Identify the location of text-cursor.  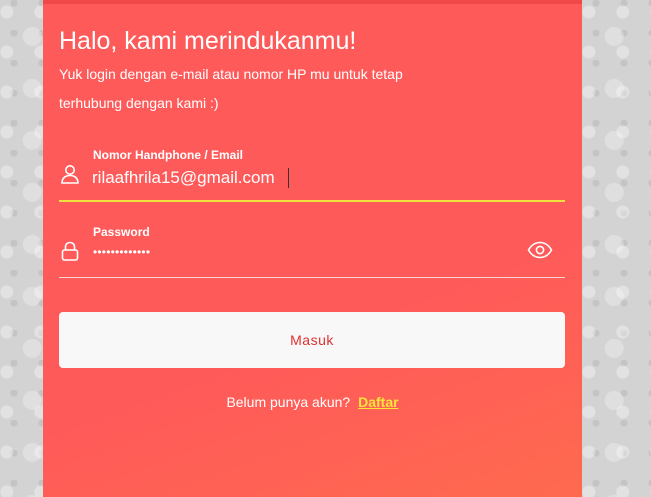
(288, 178).